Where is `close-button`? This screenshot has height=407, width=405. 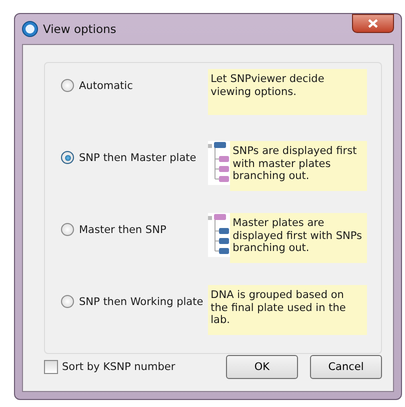
close-button is located at coordinates (373, 23).